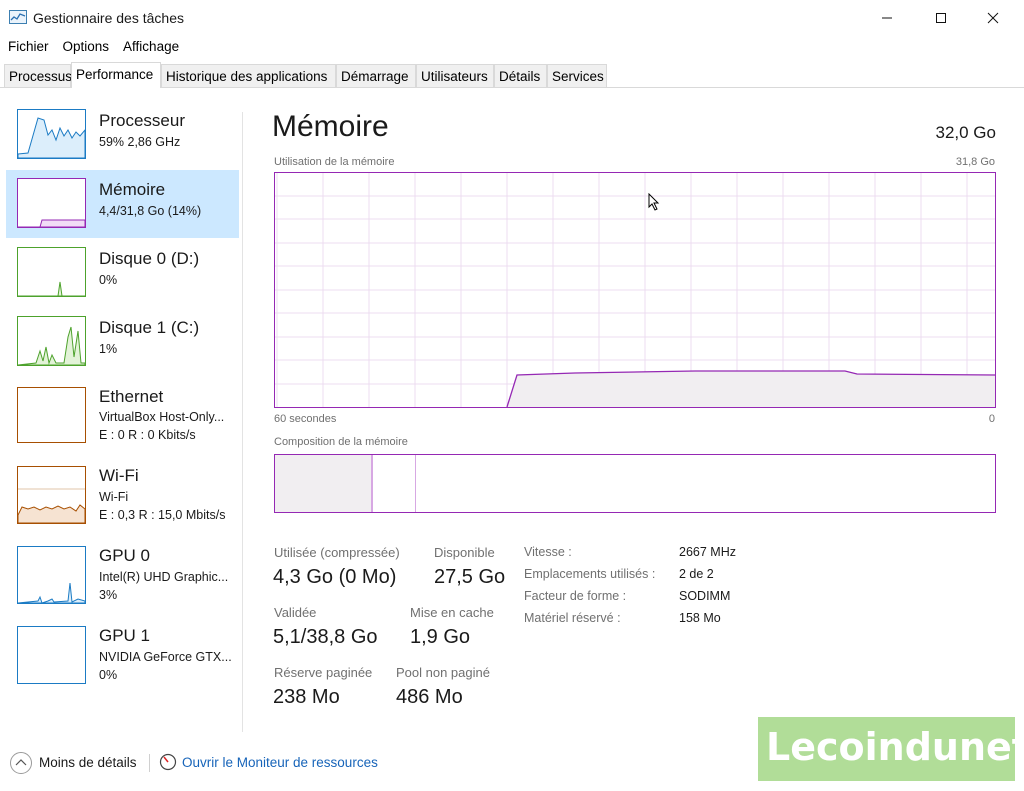  Describe the element at coordinates (415, 483) in the screenshot. I see `composition-standby-divider` at that location.